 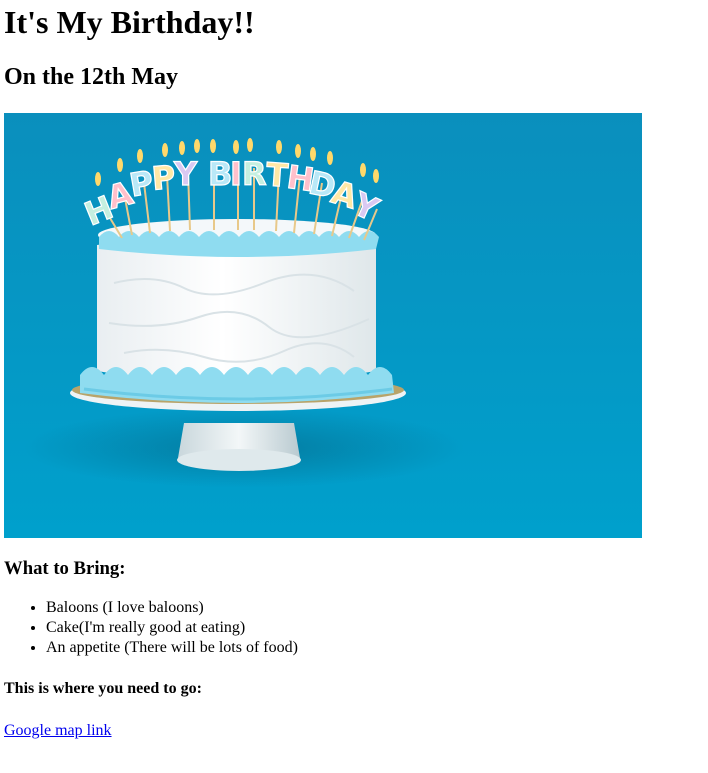 What do you see at coordinates (185, 174) in the screenshot?
I see `svg-text: Y` at bounding box center [185, 174].